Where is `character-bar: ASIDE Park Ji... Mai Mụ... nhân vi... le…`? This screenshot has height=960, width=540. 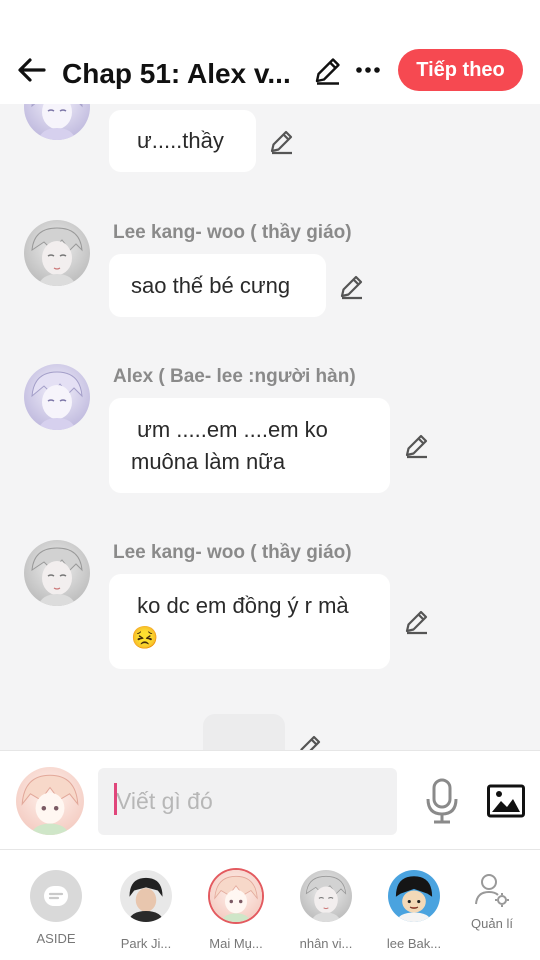 character-bar: ASIDE Park Ji... Mai Mụ... nhân vi... le… is located at coordinates (270, 905).